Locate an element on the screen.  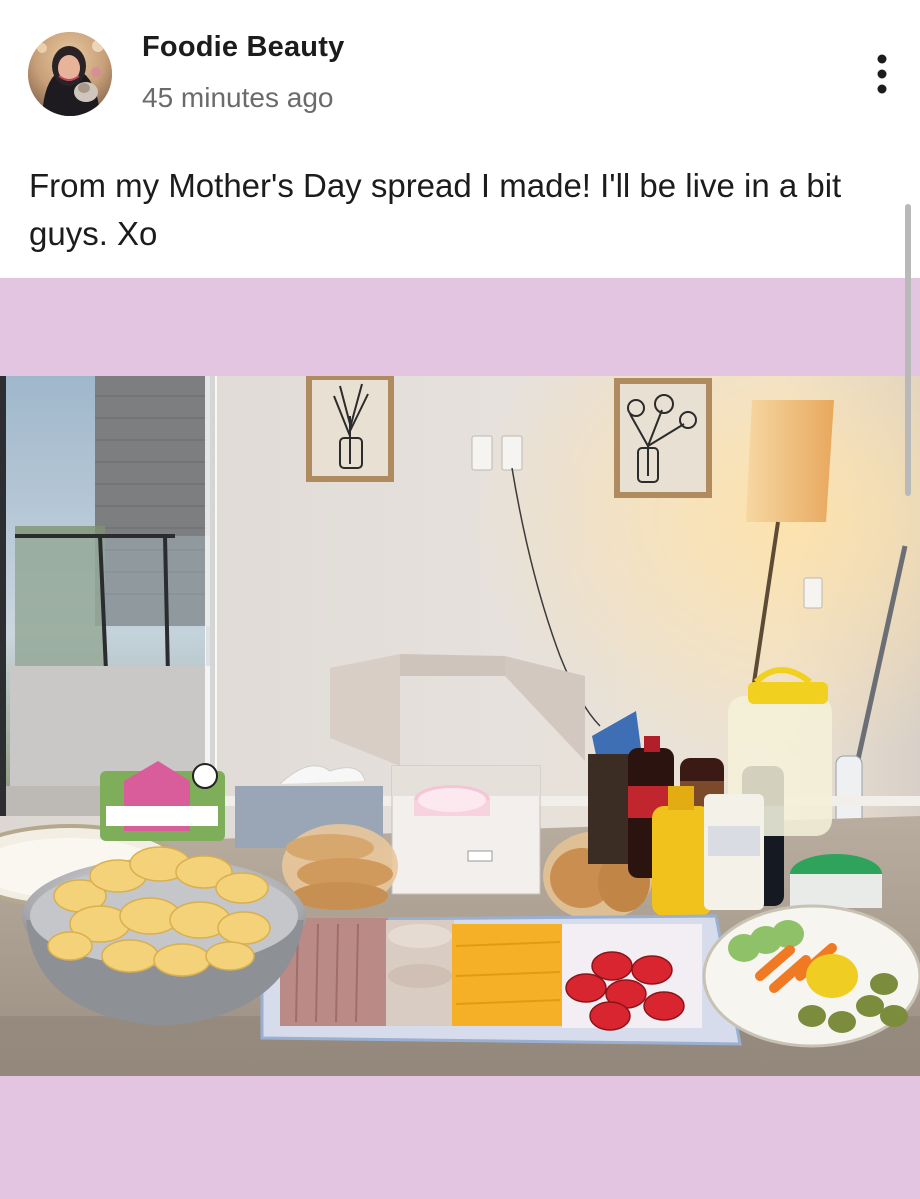
author-name: Foodie Beauty is located at coordinates (243, 47).